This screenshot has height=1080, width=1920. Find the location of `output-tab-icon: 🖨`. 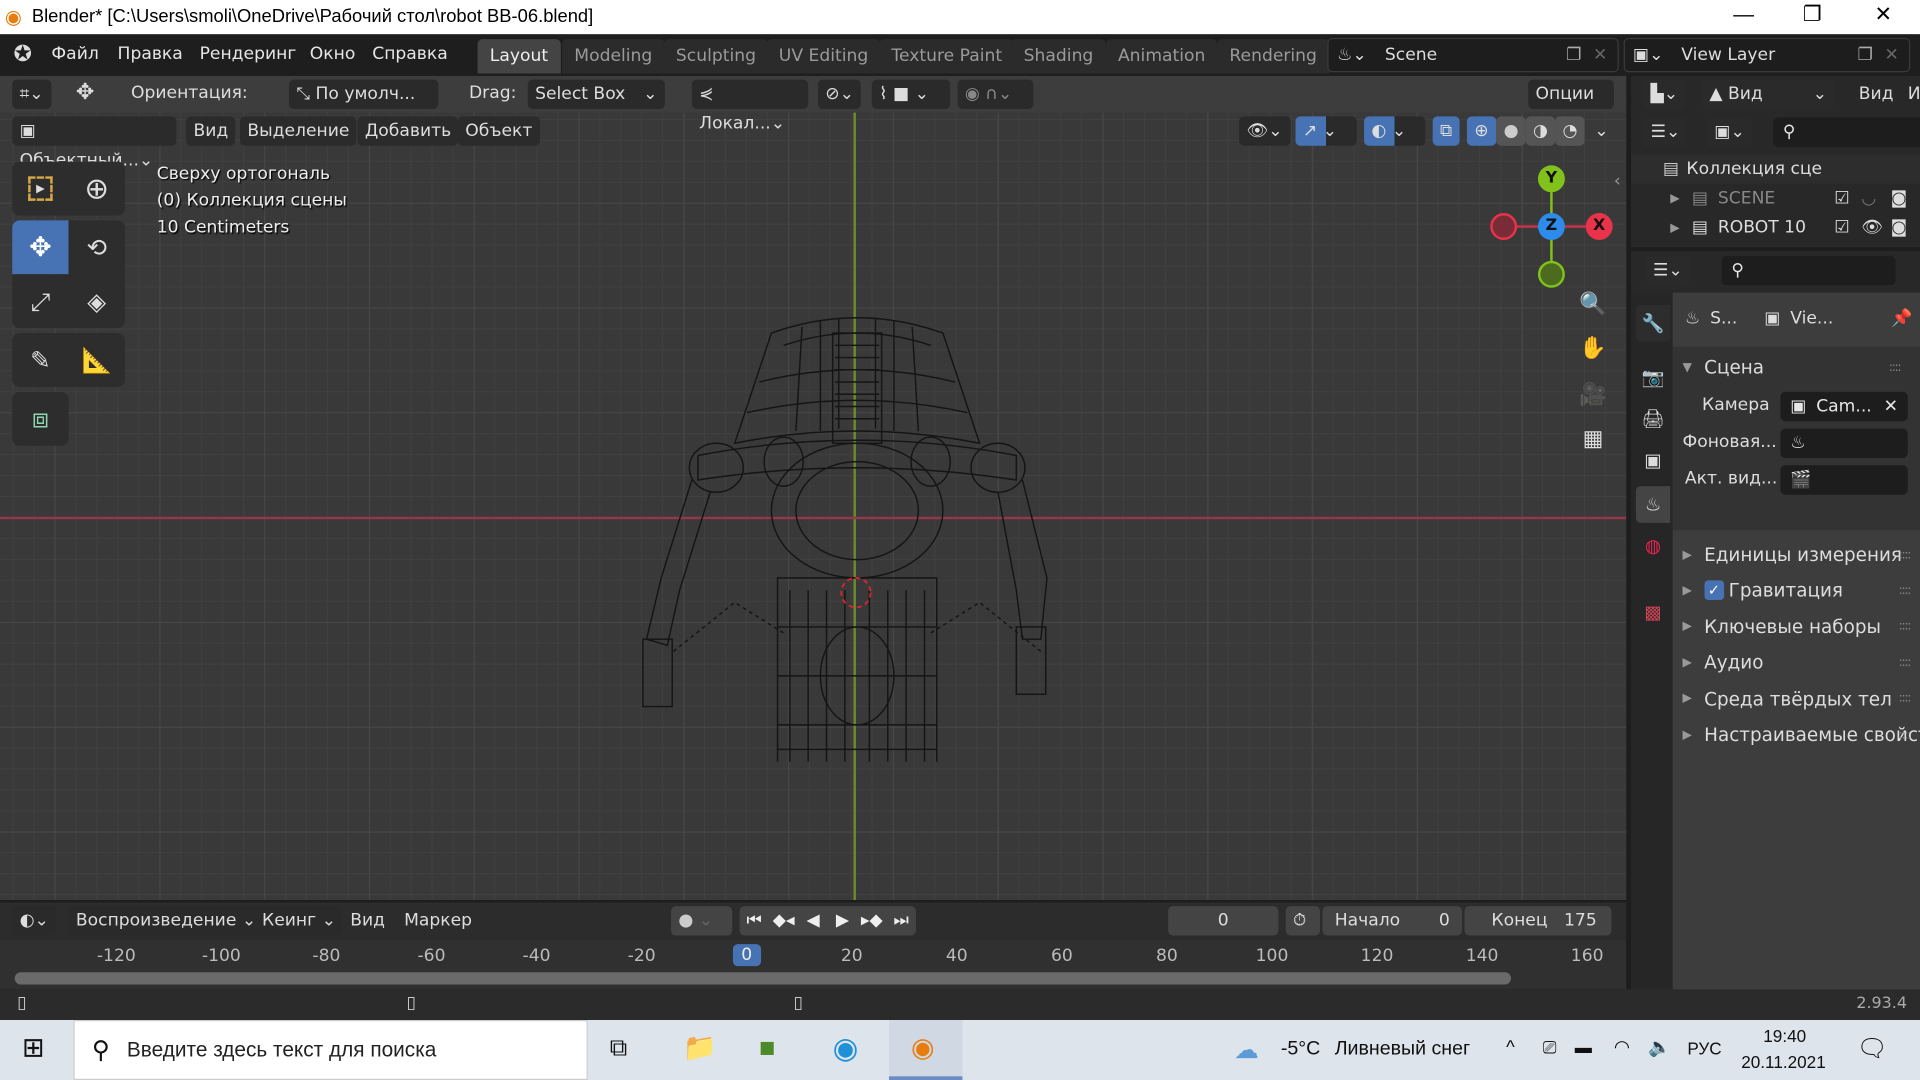

output-tab-icon: 🖨 is located at coordinates (1653, 418).